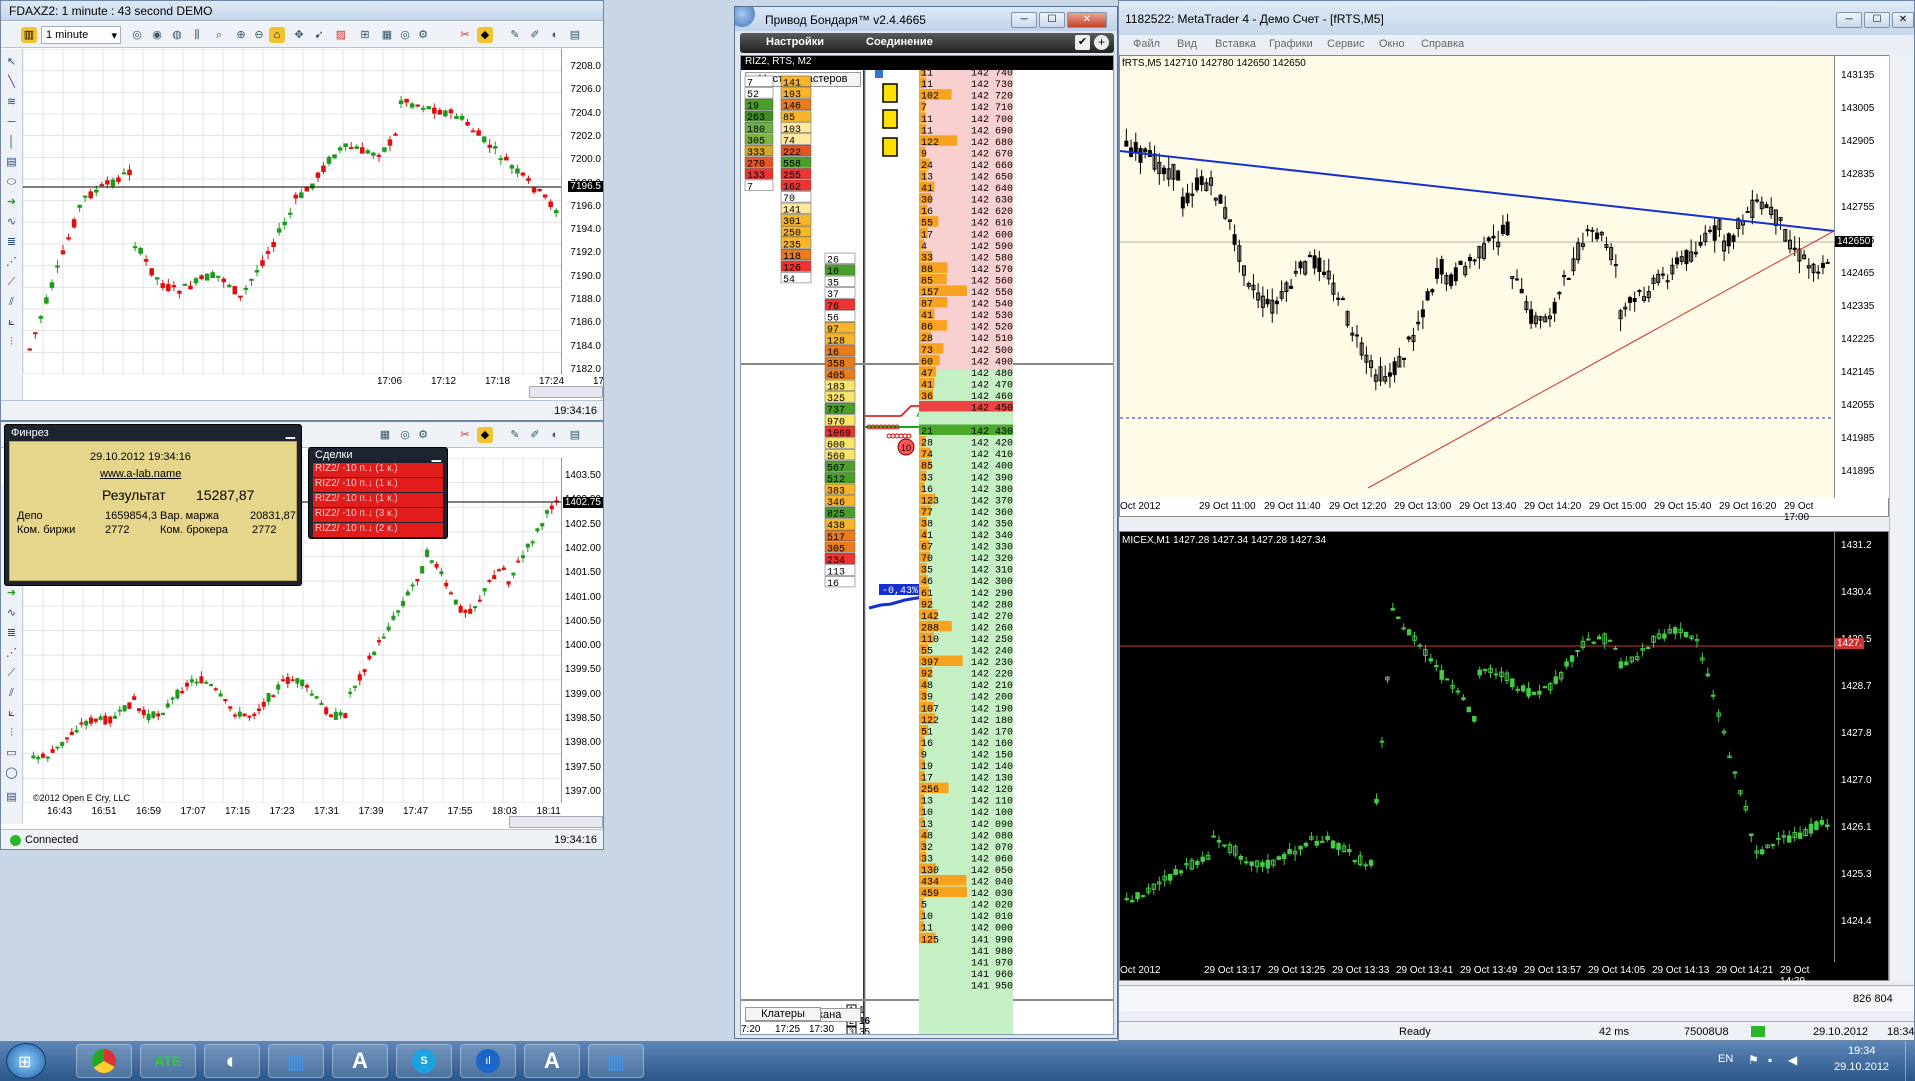 The image size is (1915, 1081). Describe the element at coordinates (1291, 44) in the screenshot. I see `mt4-menu-item: Графики` at that location.